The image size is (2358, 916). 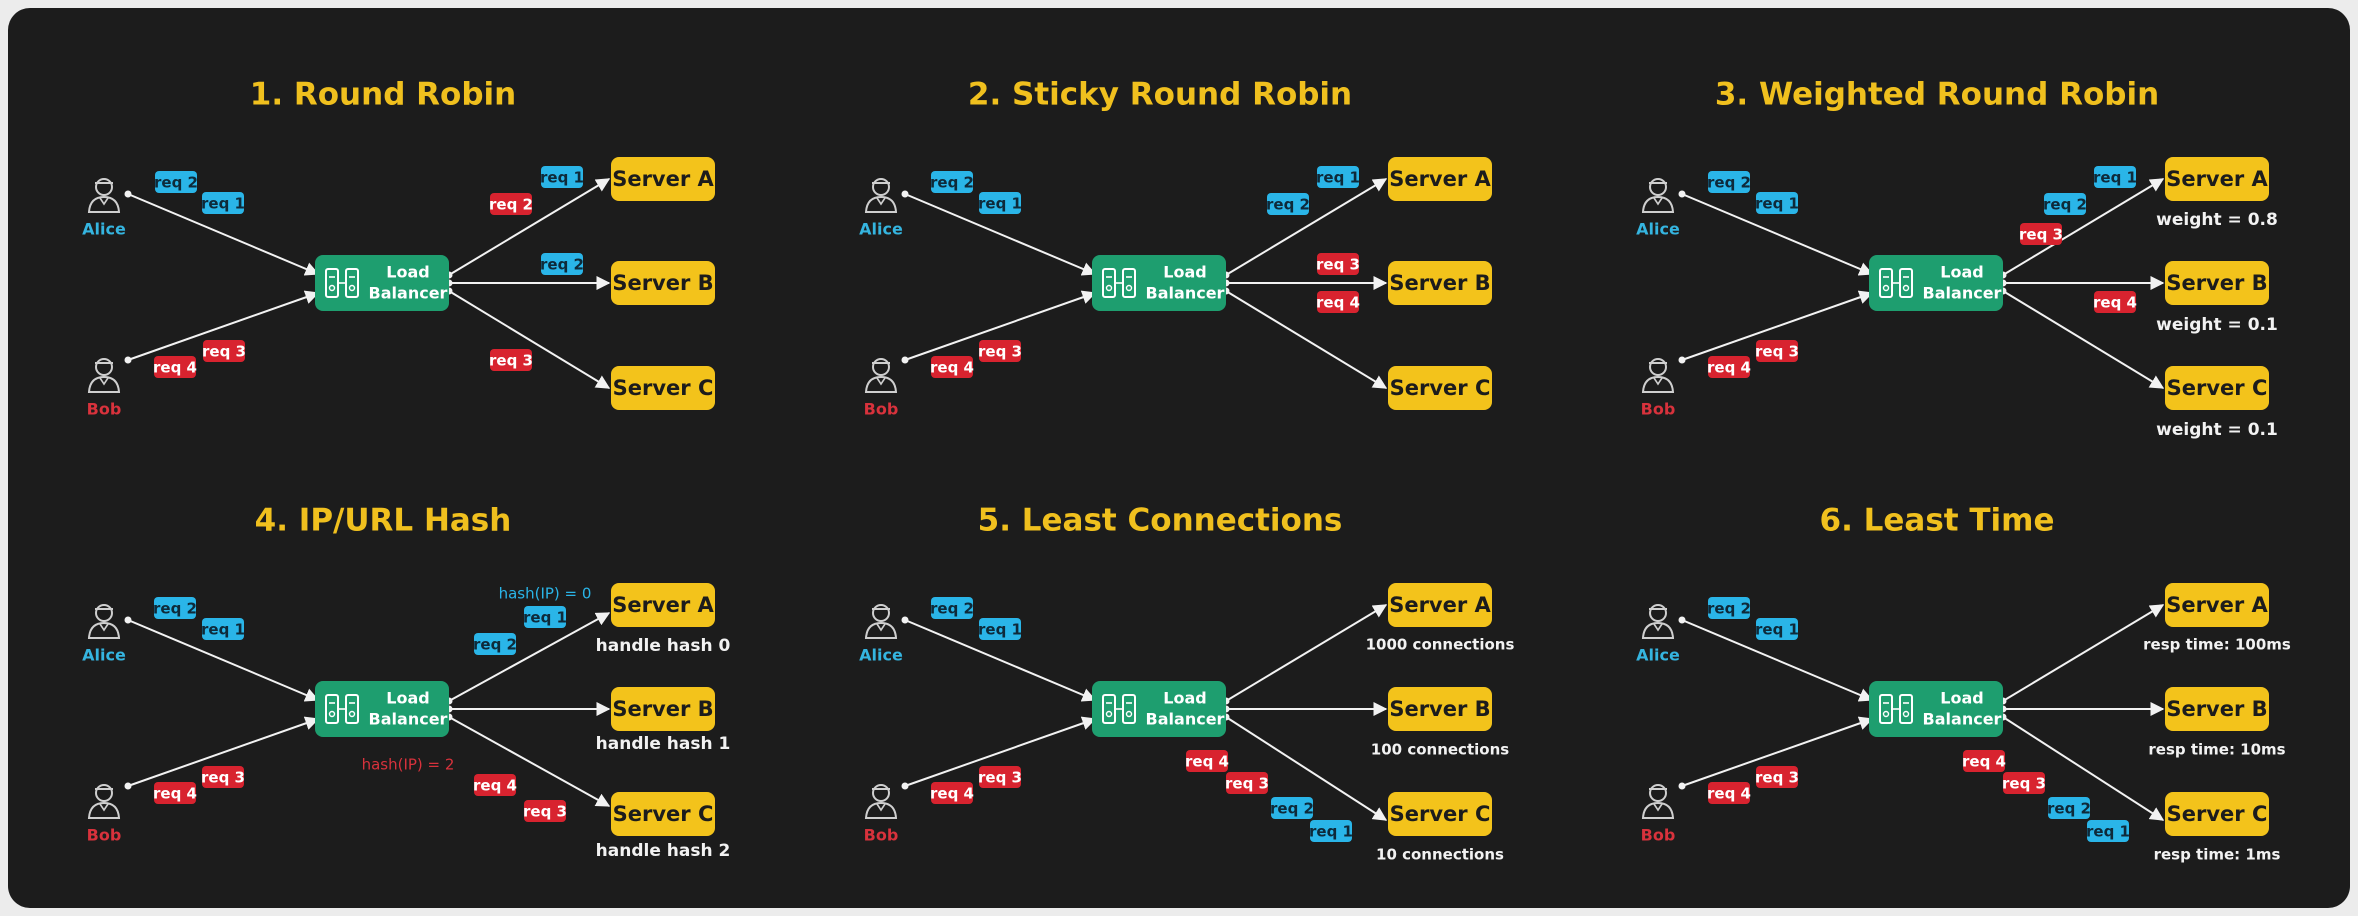 What do you see at coordinates (2217, 325) in the screenshot?
I see `server-note: weight = 0.1` at bounding box center [2217, 325].